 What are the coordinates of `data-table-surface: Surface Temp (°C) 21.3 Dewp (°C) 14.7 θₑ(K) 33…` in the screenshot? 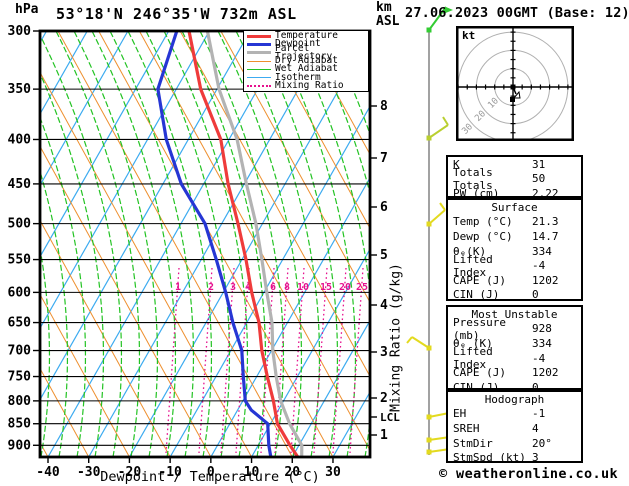 It's located at (514, 249).